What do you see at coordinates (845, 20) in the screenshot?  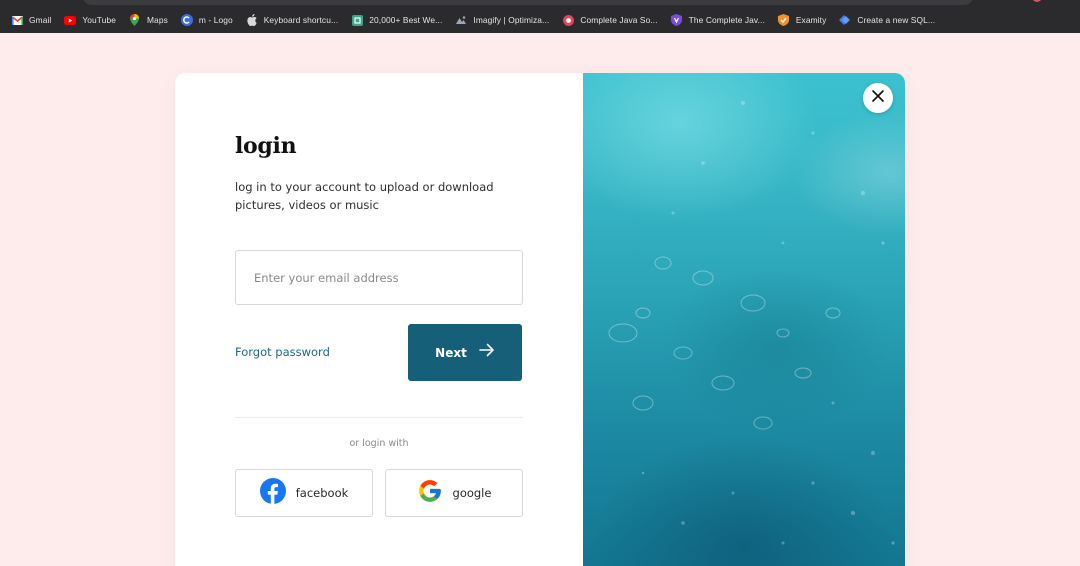 I see `sql-icon` at bounding box center [845, 20].